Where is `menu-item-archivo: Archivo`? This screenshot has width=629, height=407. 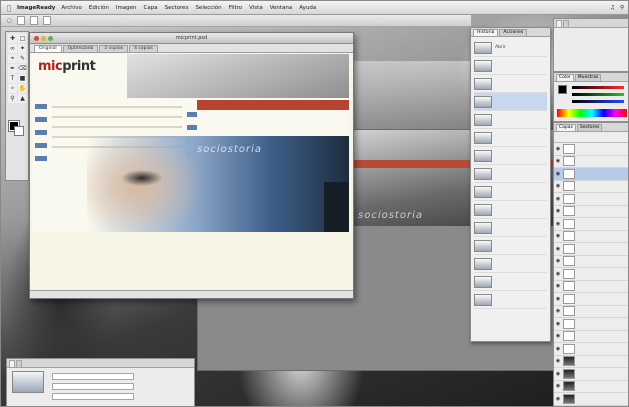
menu-item-archivo: Archivo is located at coordinates (71, 8).